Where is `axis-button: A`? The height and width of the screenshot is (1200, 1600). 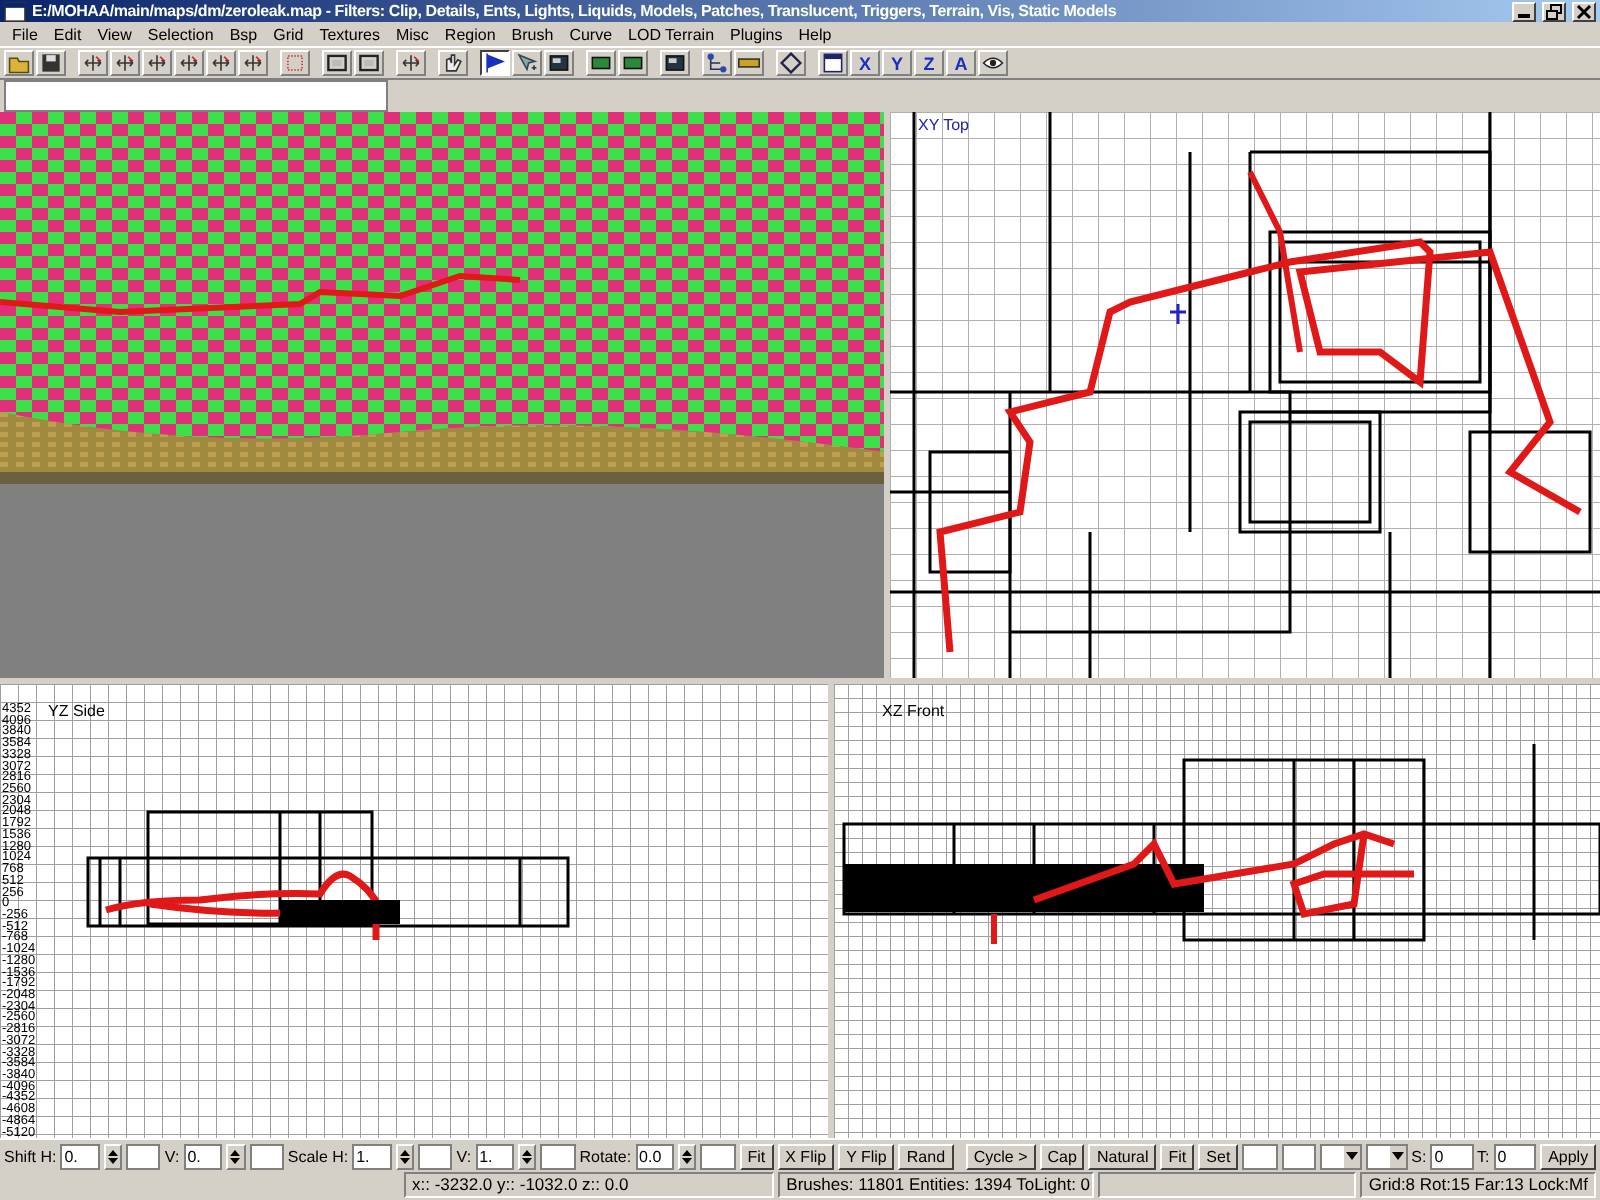
axis-button: A is located at coordinates (961, 63).